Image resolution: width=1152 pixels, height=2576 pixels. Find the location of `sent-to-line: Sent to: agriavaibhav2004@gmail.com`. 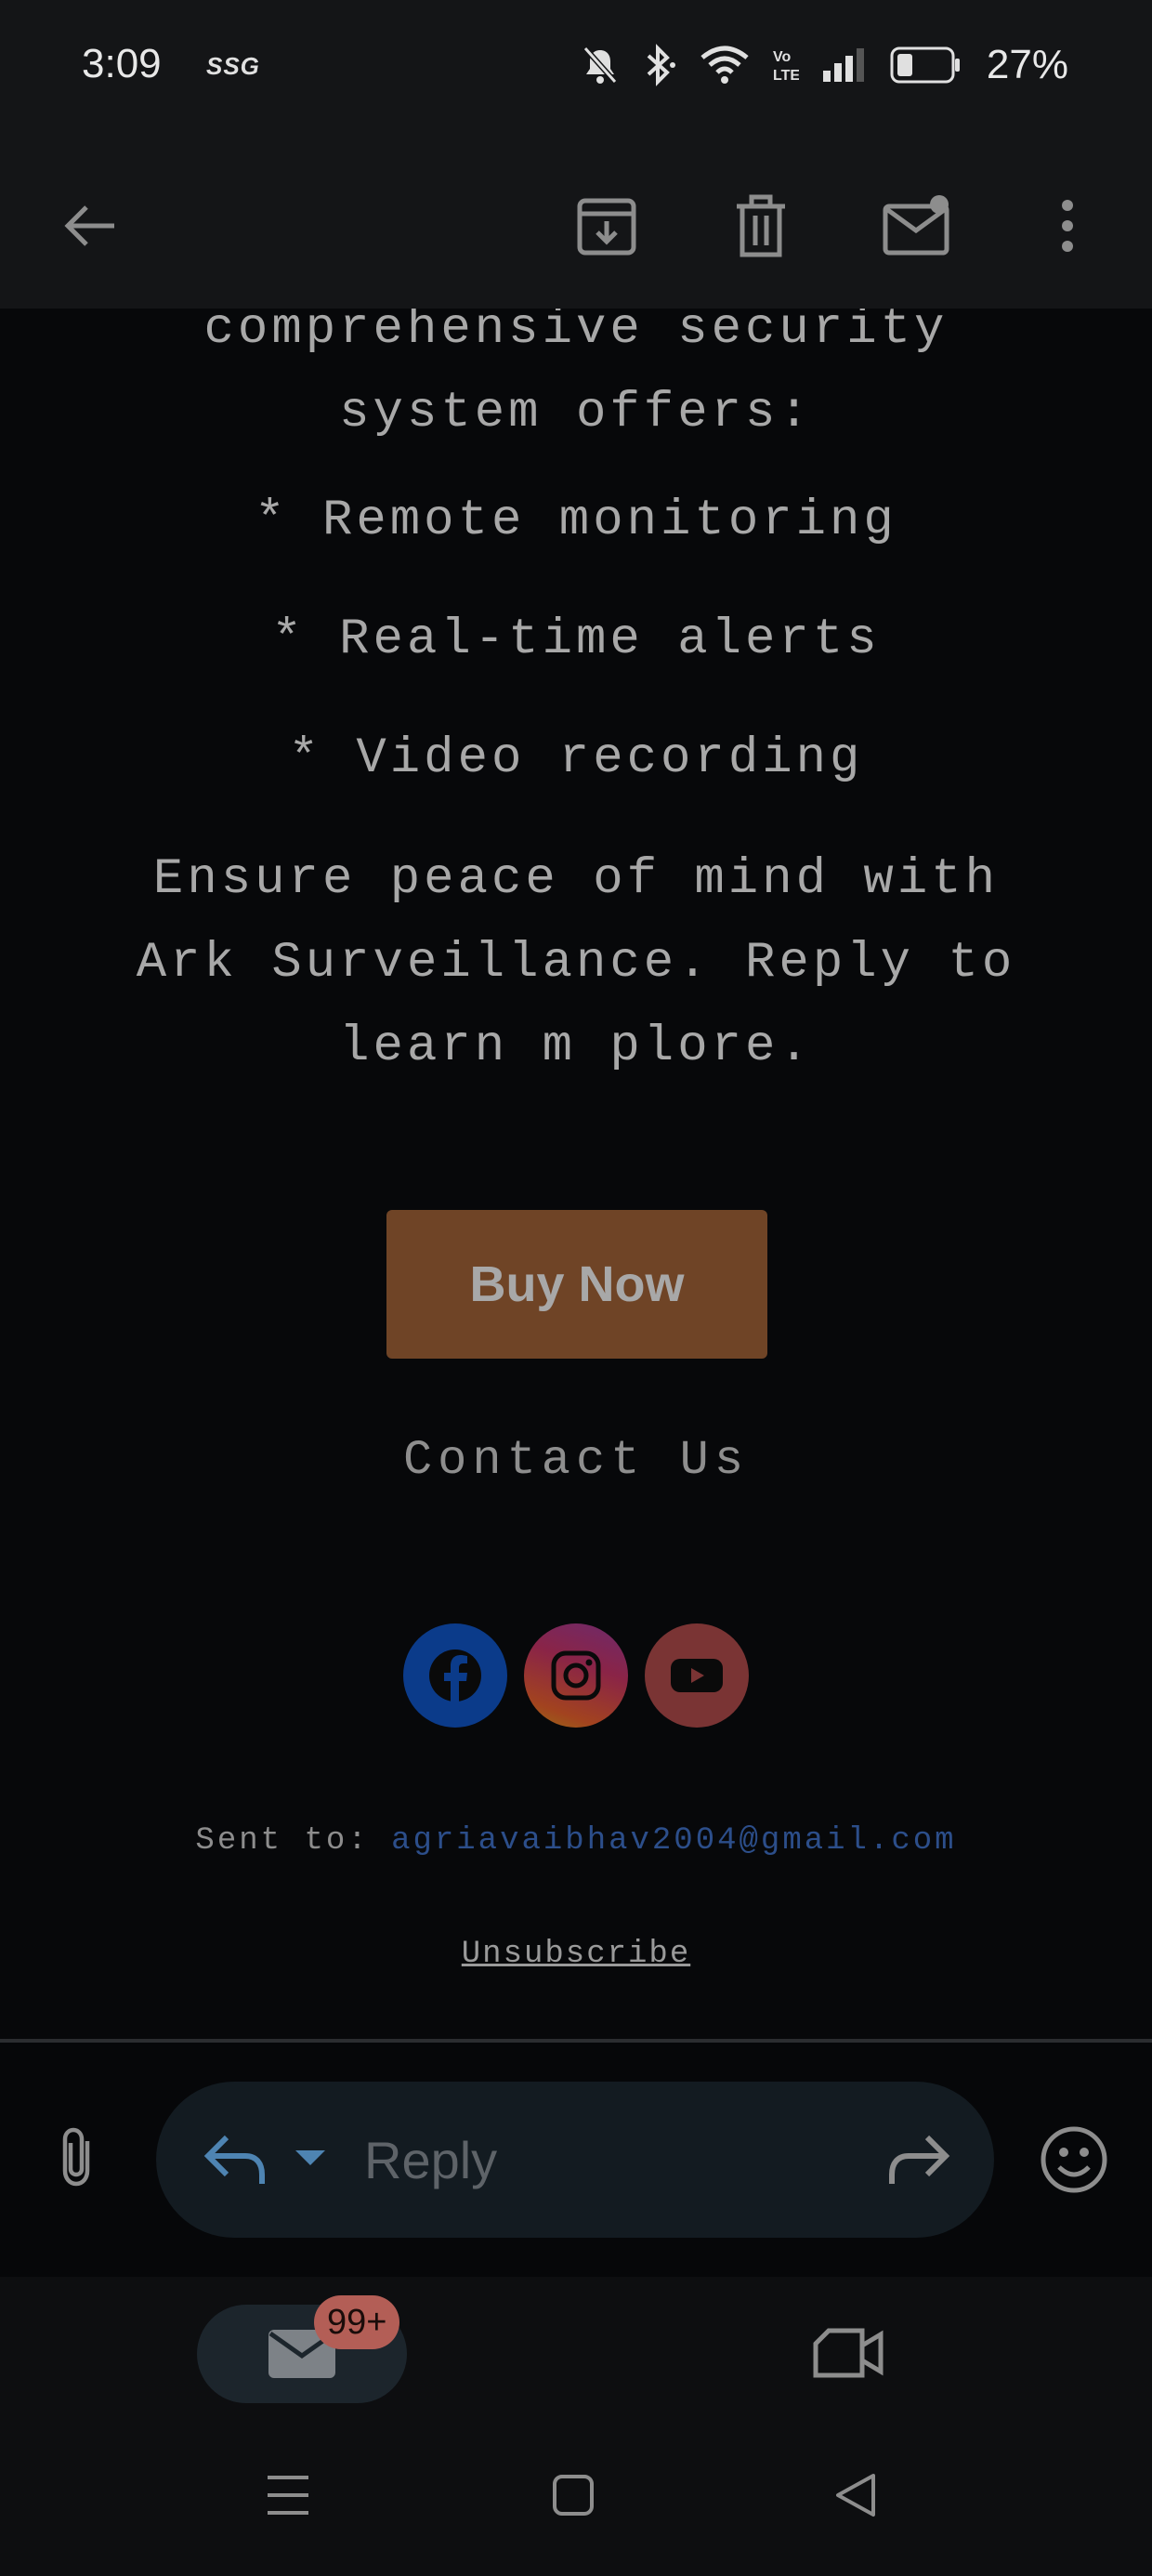

sent-to-line: Sent to: agriavaibhav2004@gmail.com is located at coordinates (576, 1841).